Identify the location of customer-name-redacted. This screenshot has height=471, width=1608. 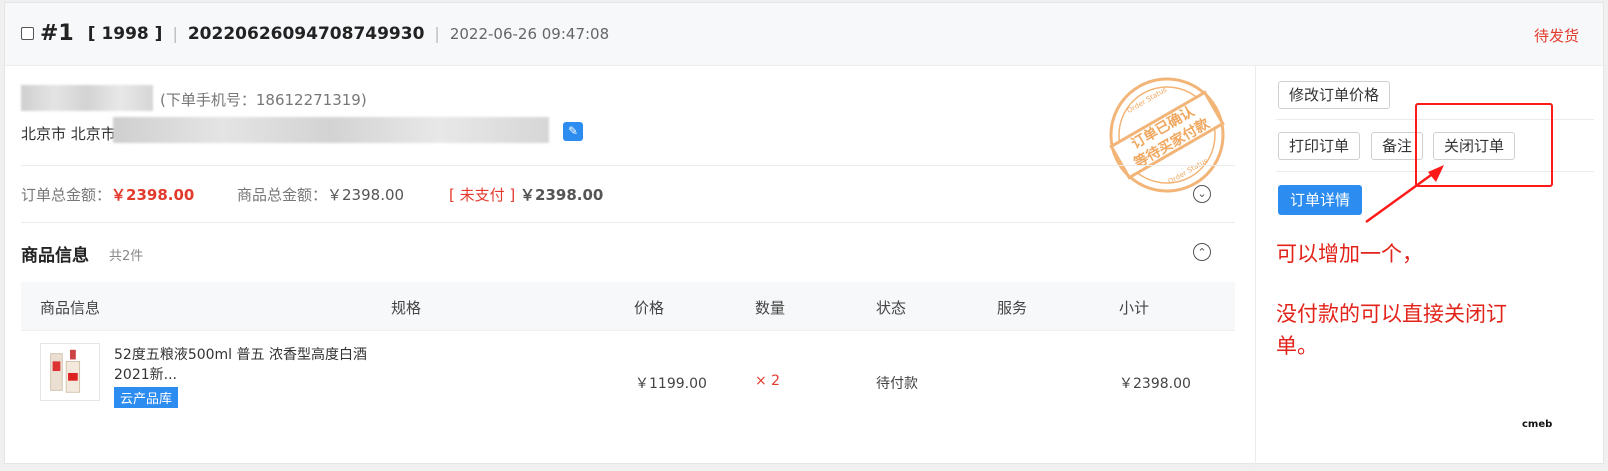
(87, 98).